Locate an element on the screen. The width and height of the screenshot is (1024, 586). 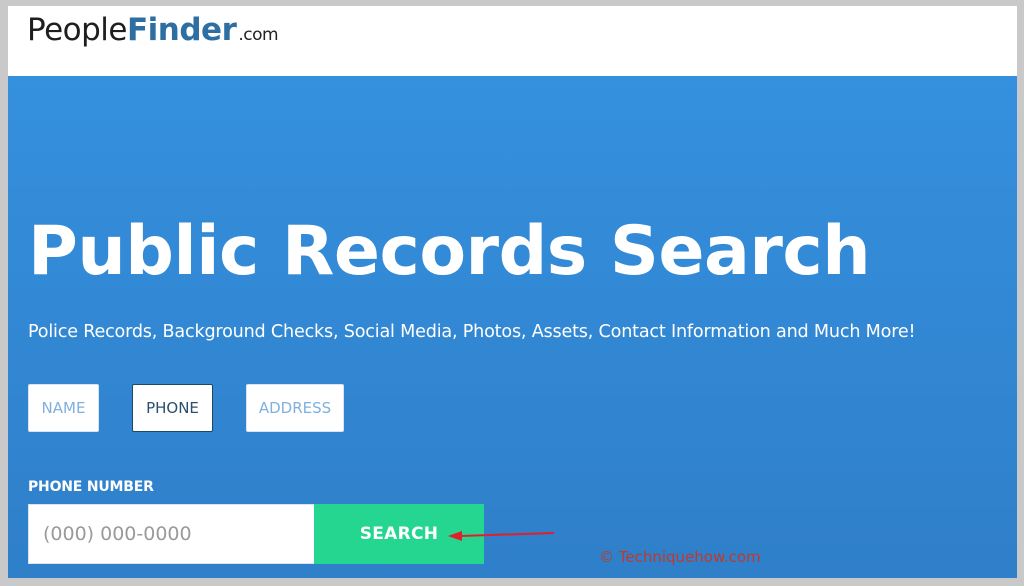
logo-text-finder: Finder is located at coordinates (182, 30).